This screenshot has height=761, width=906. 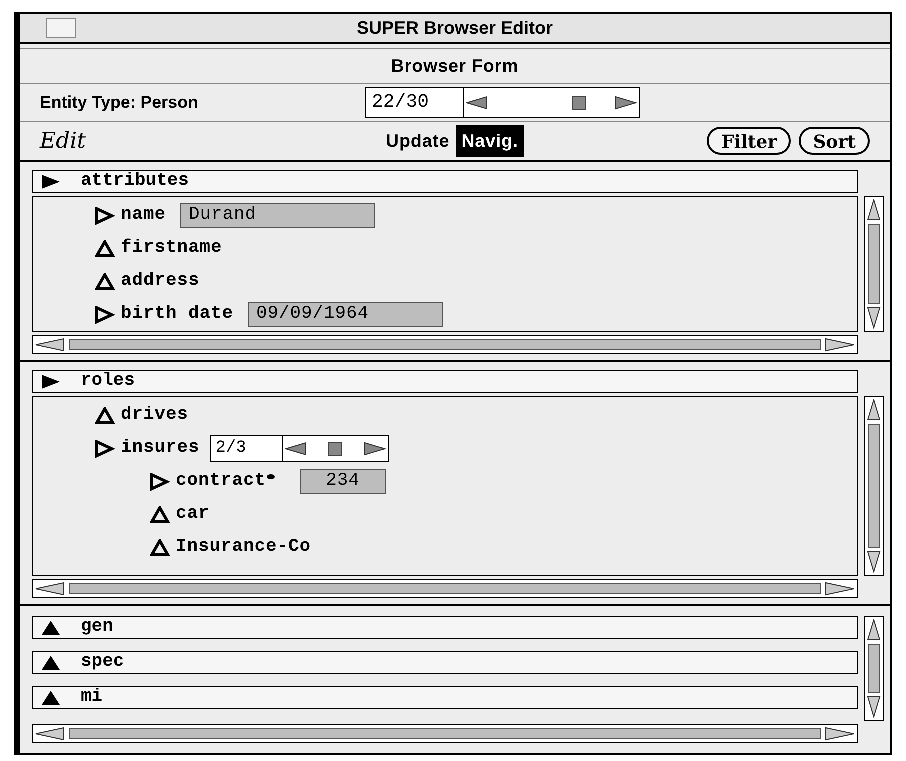 I want to click on item-label: name, so click(x=143, y=215).